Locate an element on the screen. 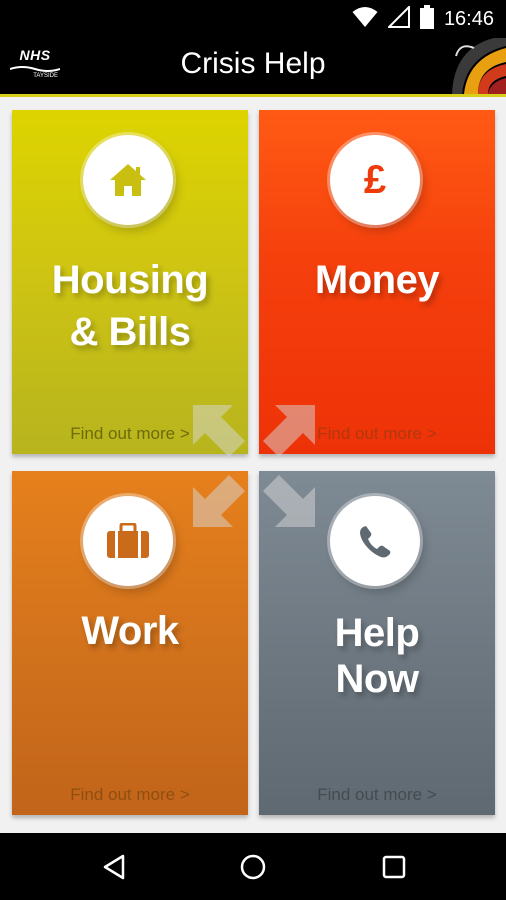 This screenshot has width=506, height=900. page-title: Crisis Help is located at coordinates (253, 63).